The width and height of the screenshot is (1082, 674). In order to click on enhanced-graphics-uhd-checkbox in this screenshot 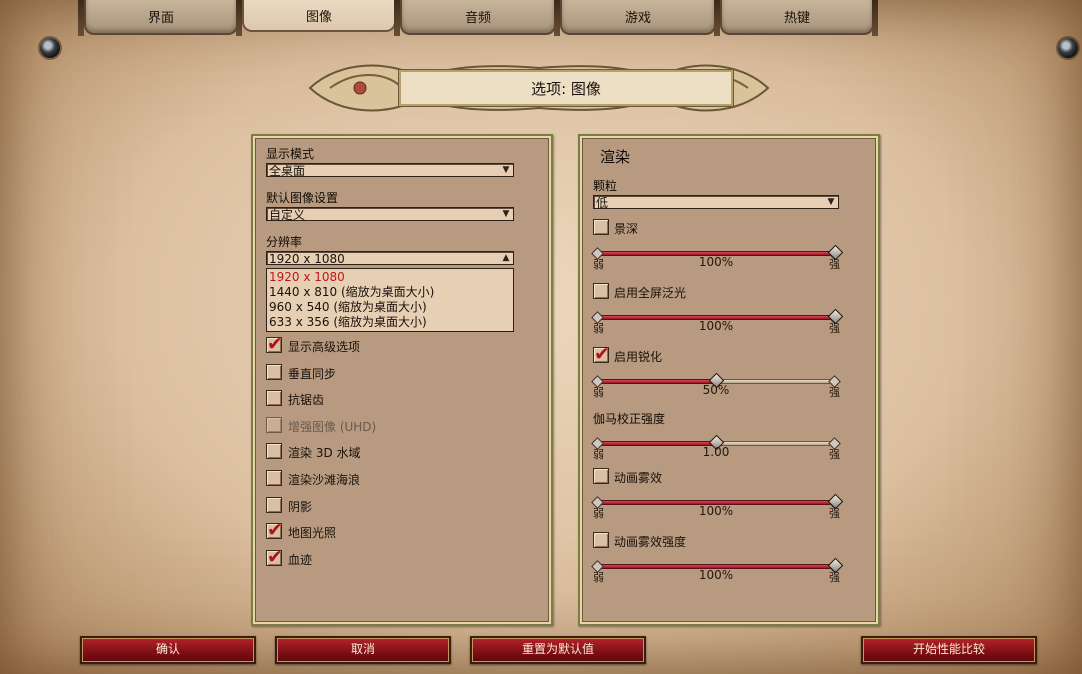, I will do `click(274, 424)`.